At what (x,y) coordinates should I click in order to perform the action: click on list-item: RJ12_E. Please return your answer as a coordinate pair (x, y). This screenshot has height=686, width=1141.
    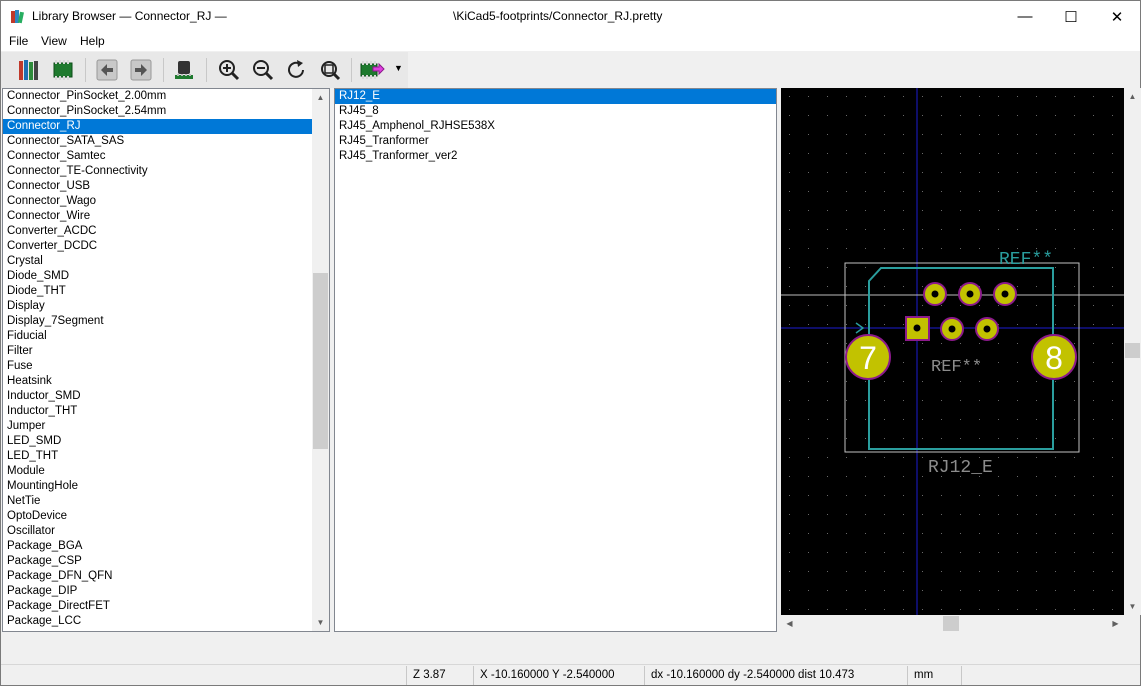
    Looking at the image, I should click on (555, 96).